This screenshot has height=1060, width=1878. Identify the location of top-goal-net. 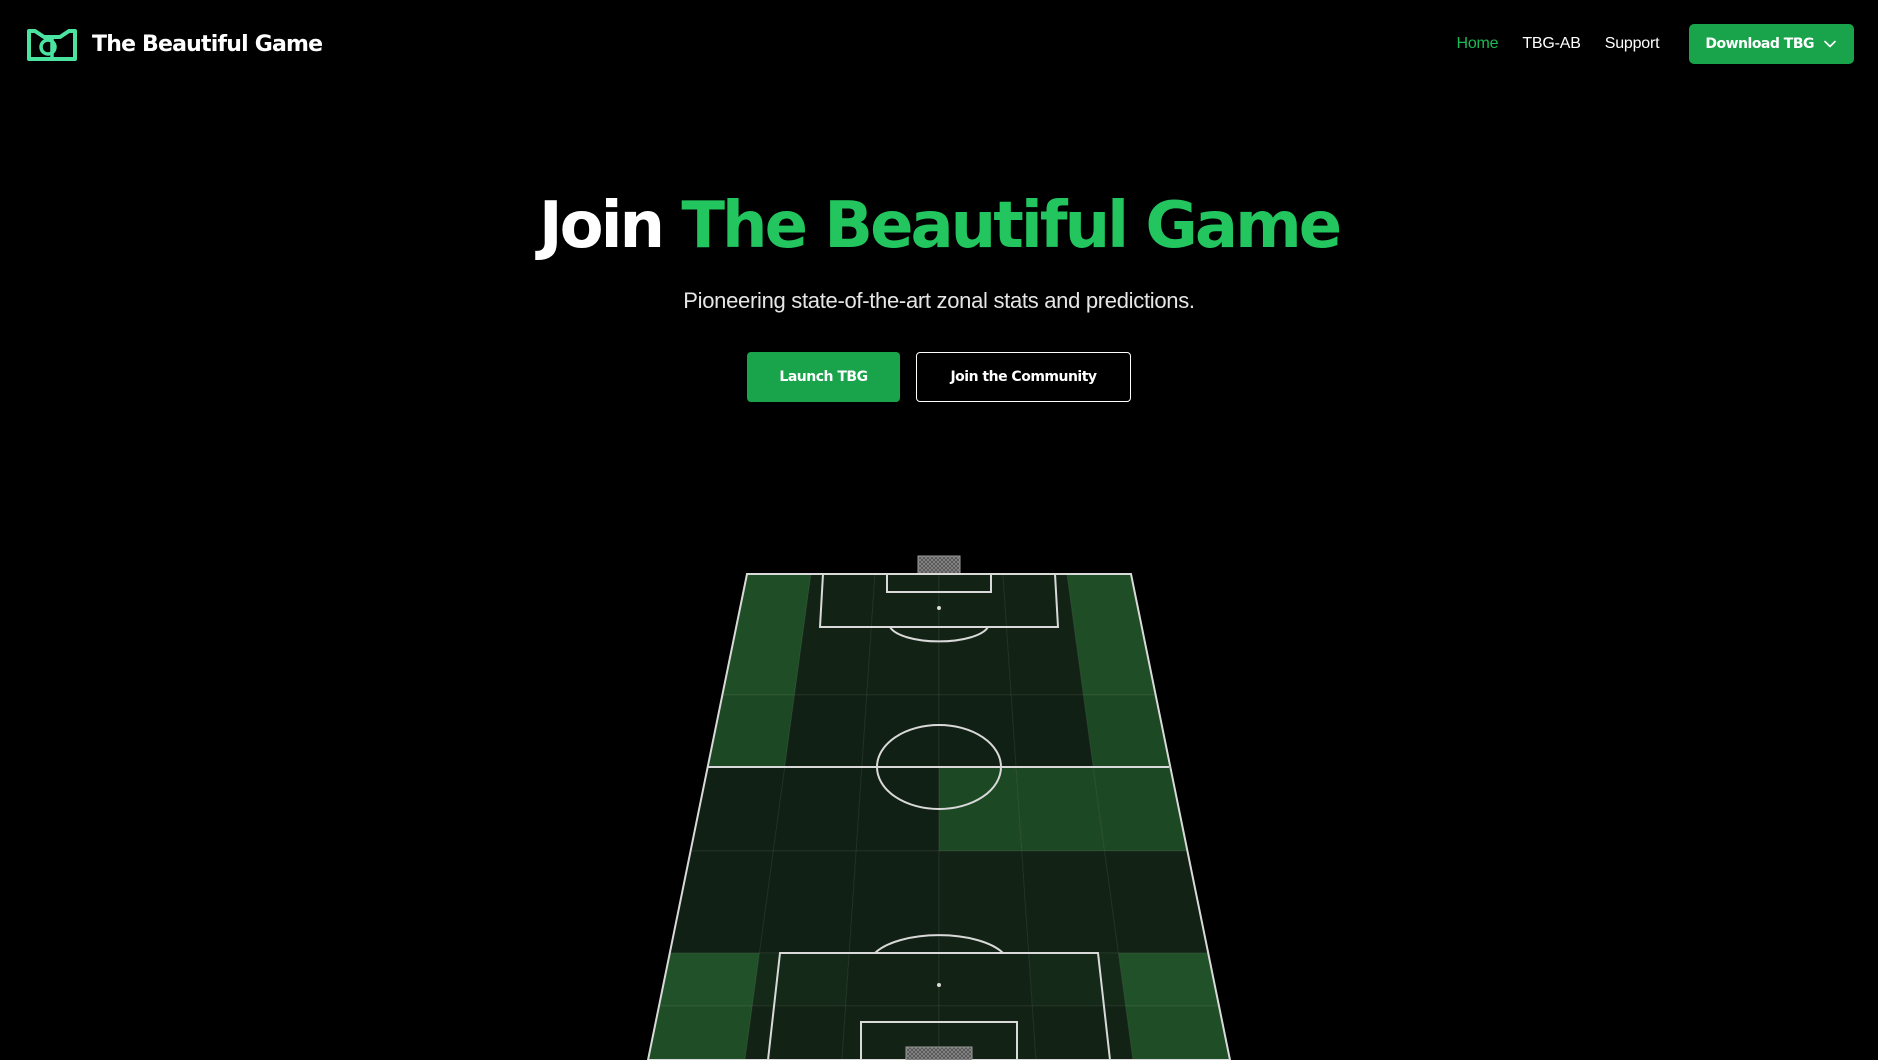
(939, 565).